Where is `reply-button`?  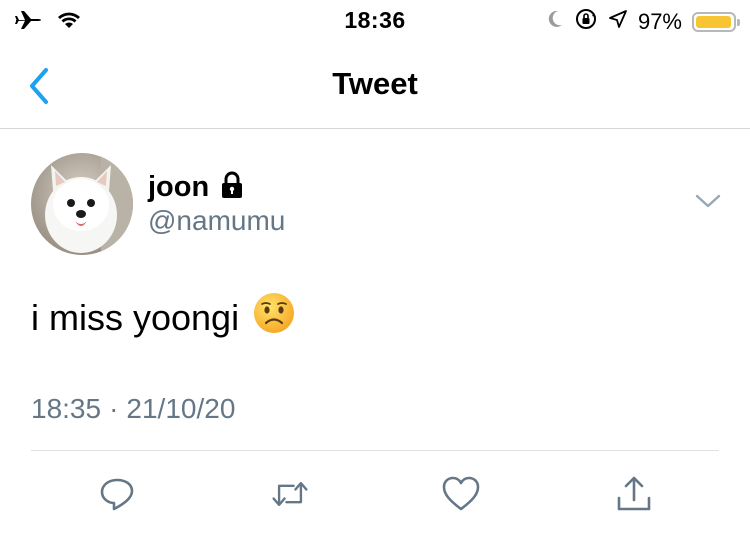
reply-button is located at coordinates (117, 494).